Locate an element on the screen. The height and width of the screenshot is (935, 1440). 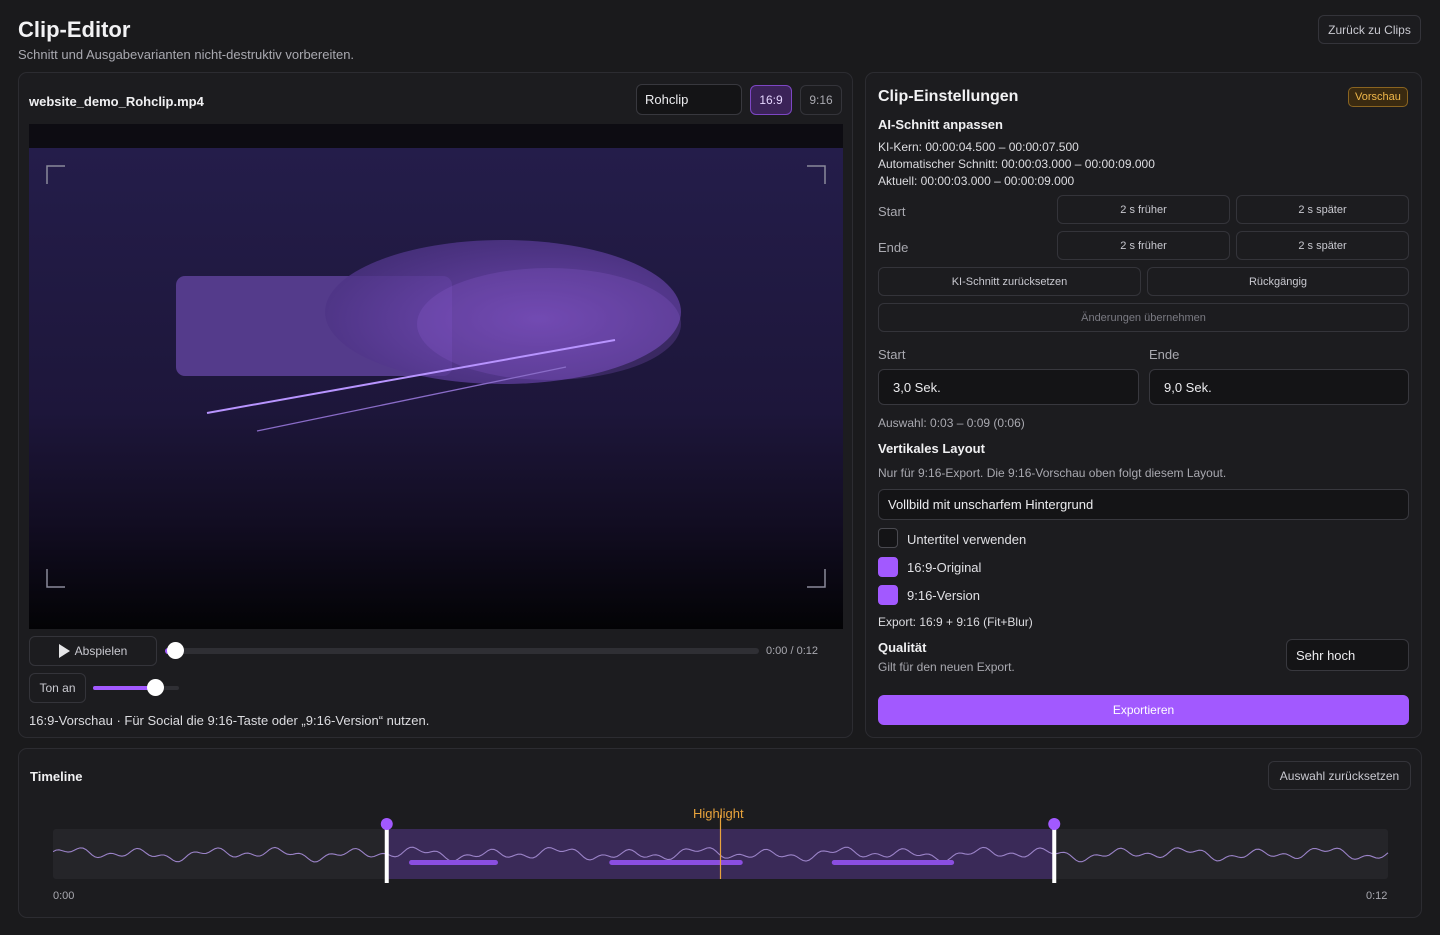
ki-core-text: KI-Kern: 00:00:04.500 – 00:00:07.500 is located at coordinates (978, 147).